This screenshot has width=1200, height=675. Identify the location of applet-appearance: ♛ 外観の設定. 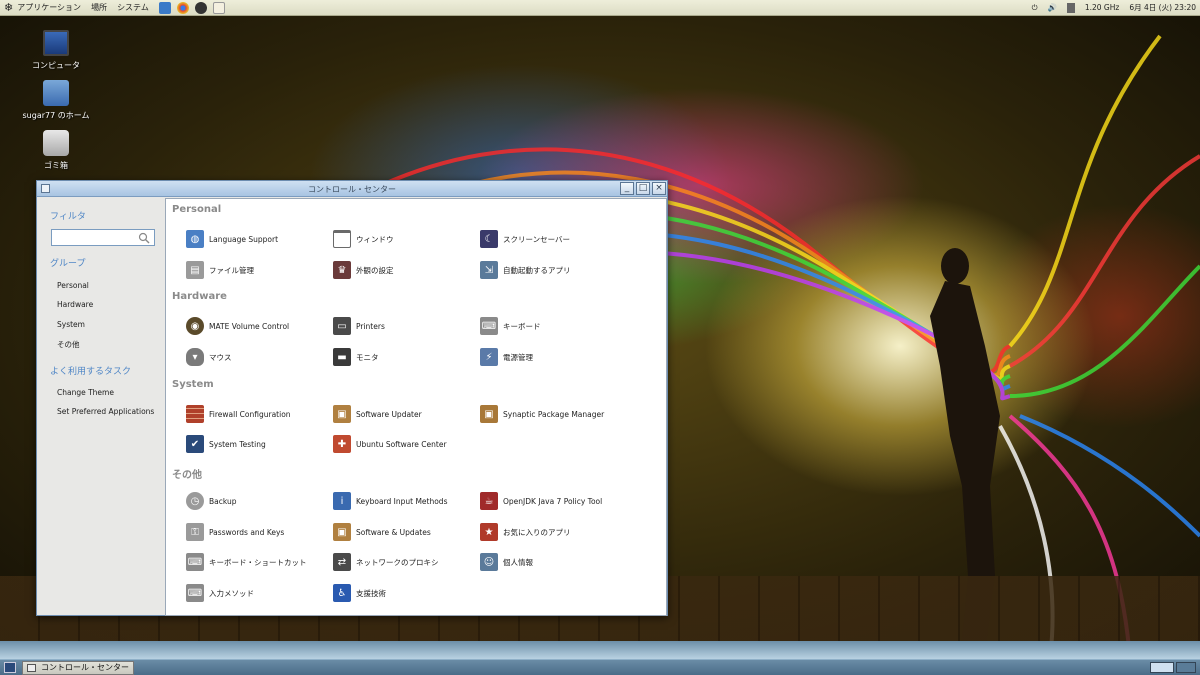
(363, 270).